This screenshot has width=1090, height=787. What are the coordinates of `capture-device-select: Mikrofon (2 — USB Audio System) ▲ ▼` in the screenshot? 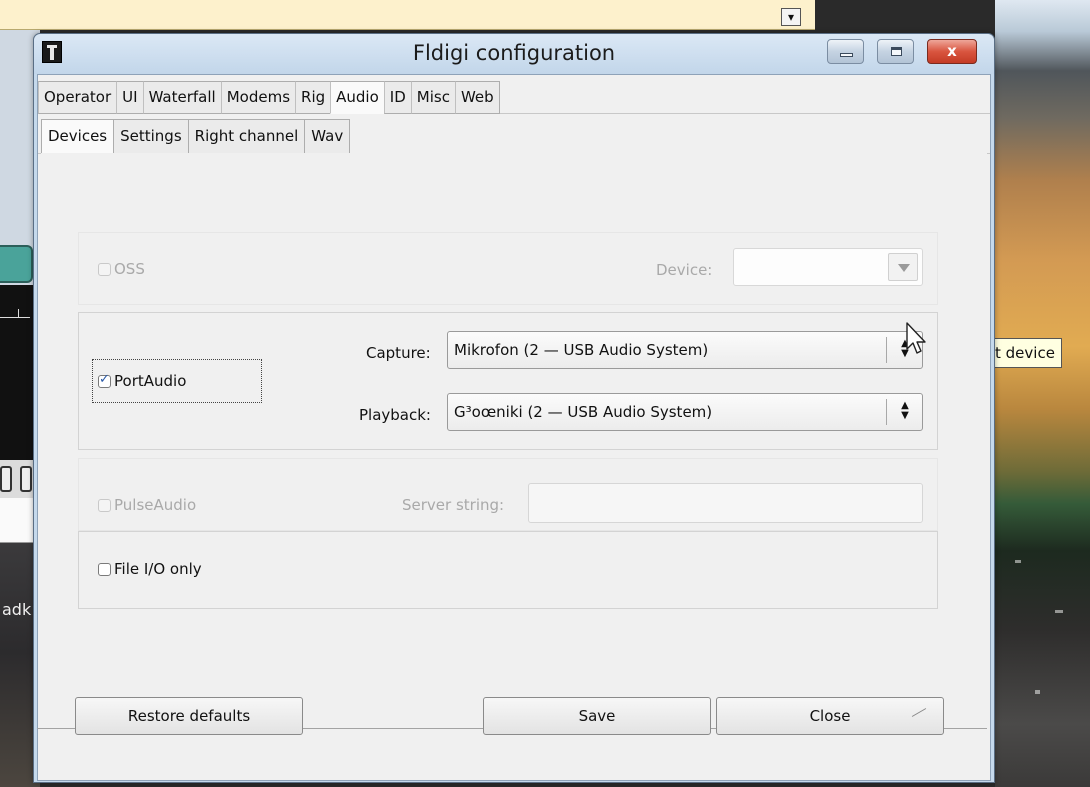 It's located at (685, 350).